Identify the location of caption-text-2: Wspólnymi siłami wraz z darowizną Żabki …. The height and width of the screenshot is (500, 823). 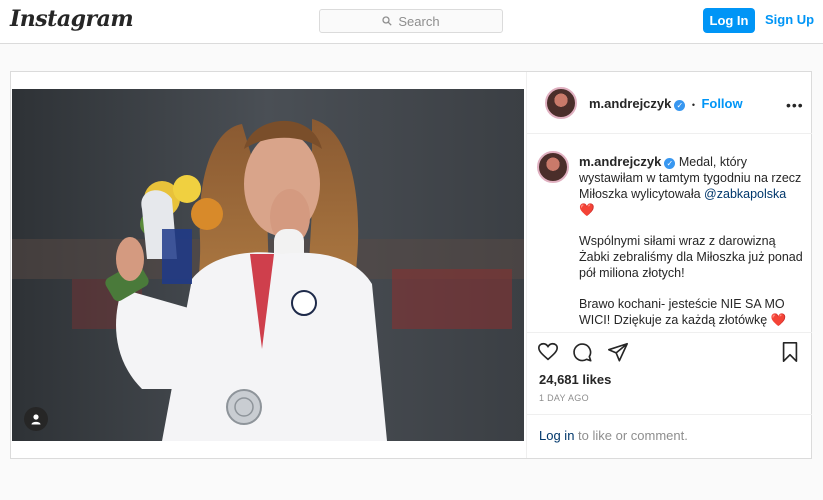
(691, 257).